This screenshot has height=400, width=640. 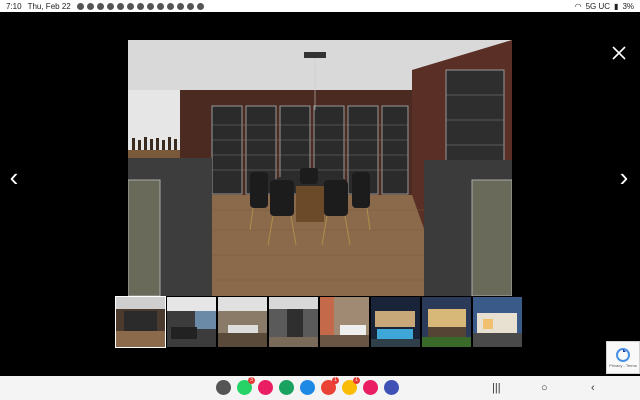 What do you see at coordinates (624, 177) in the screenshot?
I see `next-image-button: ›` at bounding box center [624, 177].